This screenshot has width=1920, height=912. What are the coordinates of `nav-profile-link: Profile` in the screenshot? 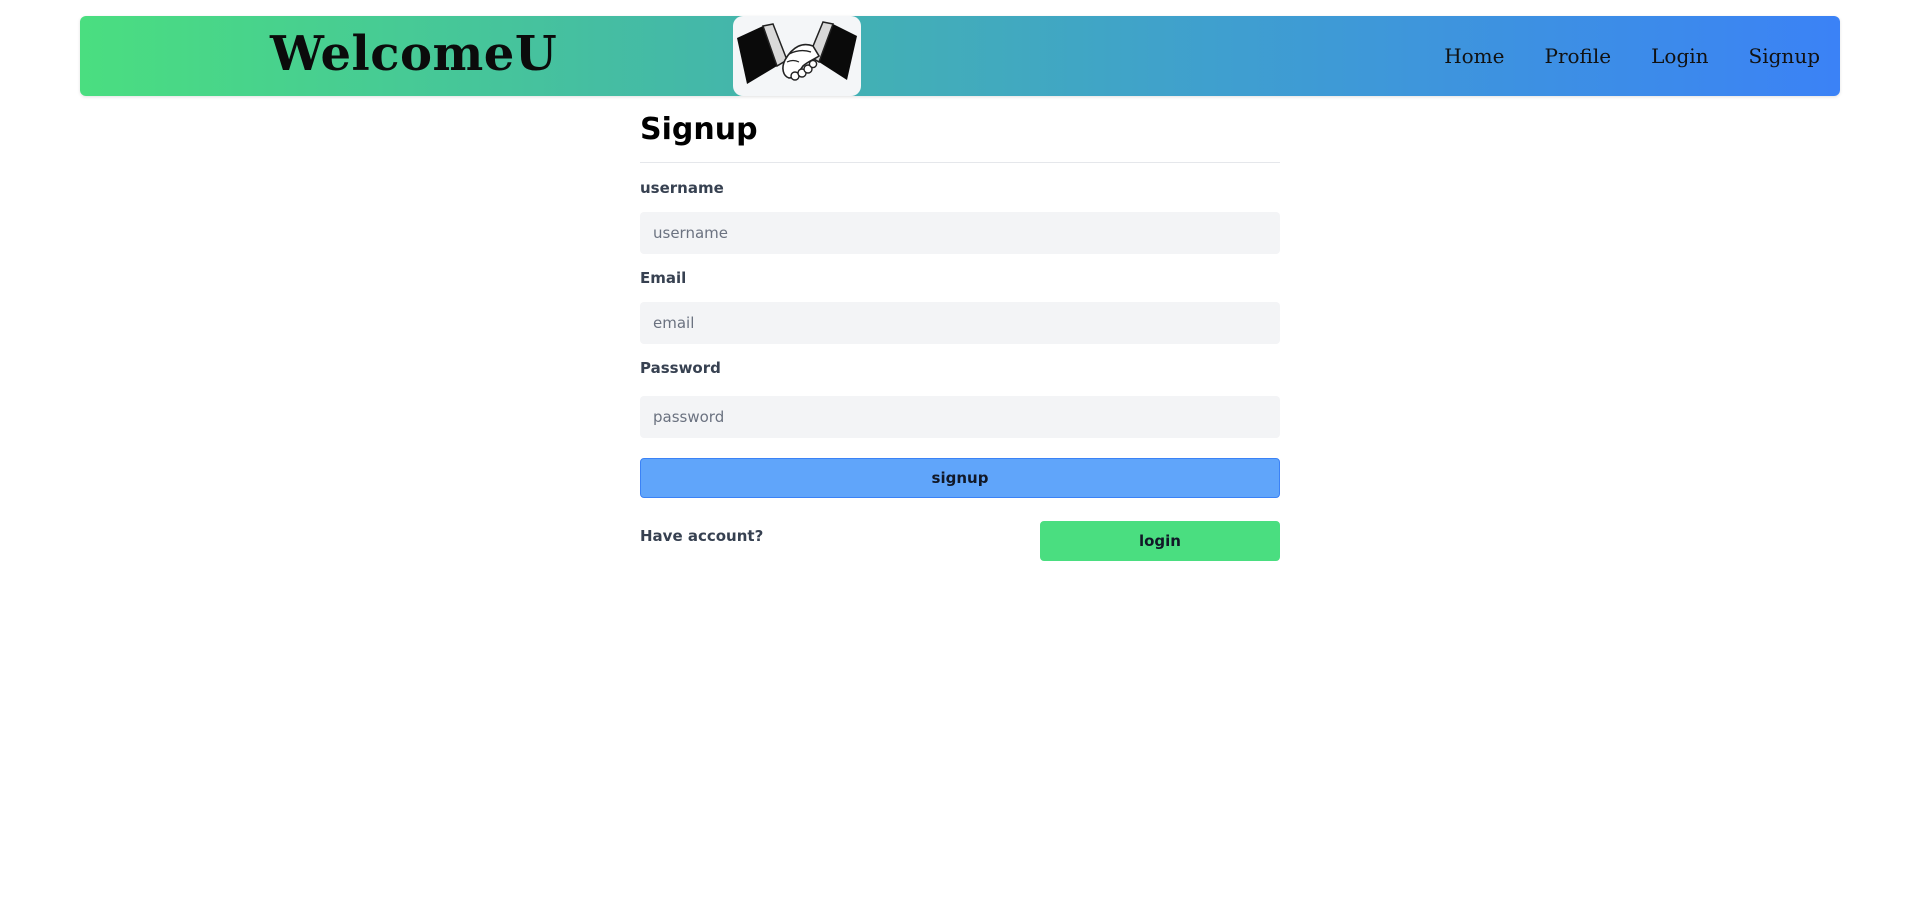 It's located at (1577, 56).